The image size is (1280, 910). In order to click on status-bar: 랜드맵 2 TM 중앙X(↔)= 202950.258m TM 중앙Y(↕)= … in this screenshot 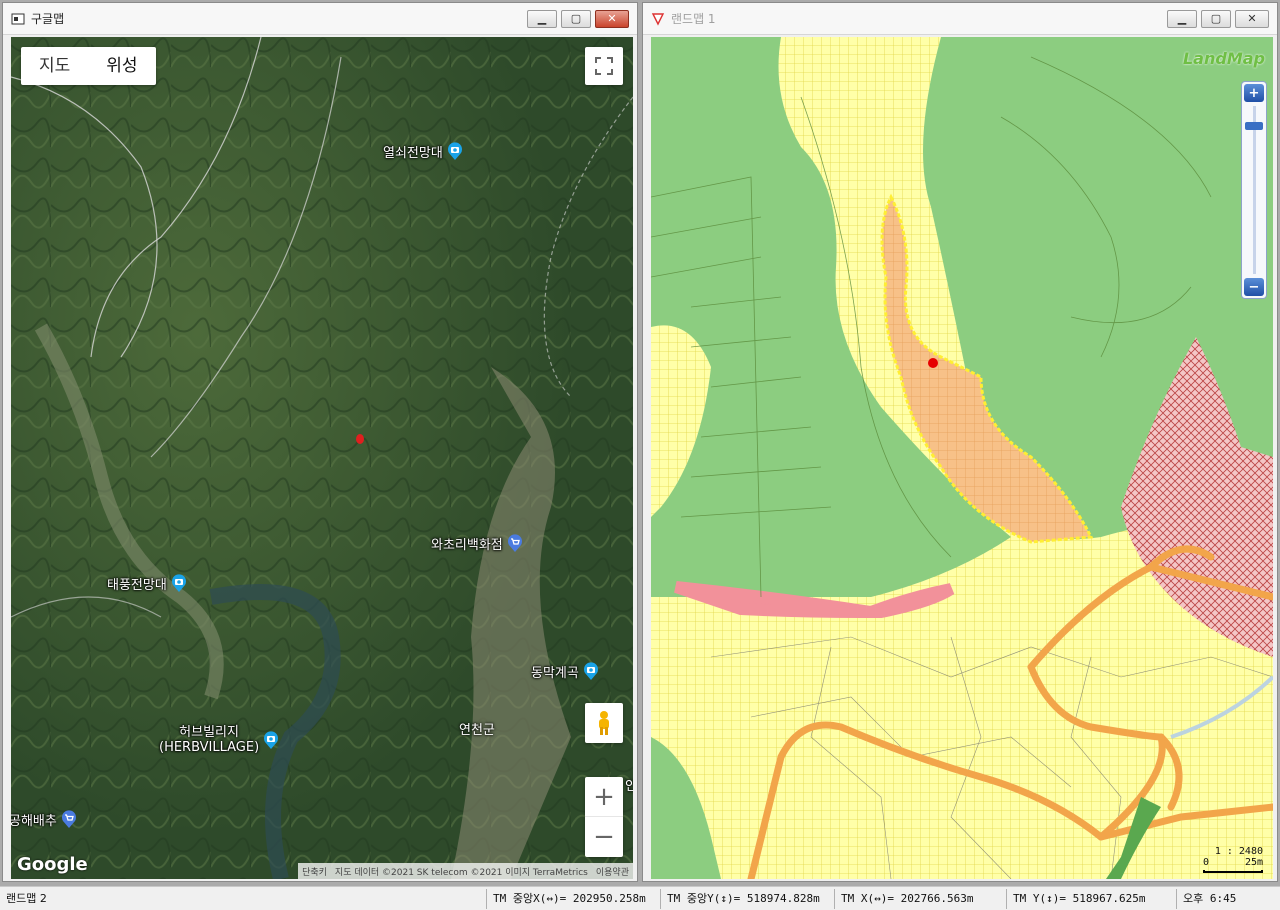, I will do `click(640, 898)`.